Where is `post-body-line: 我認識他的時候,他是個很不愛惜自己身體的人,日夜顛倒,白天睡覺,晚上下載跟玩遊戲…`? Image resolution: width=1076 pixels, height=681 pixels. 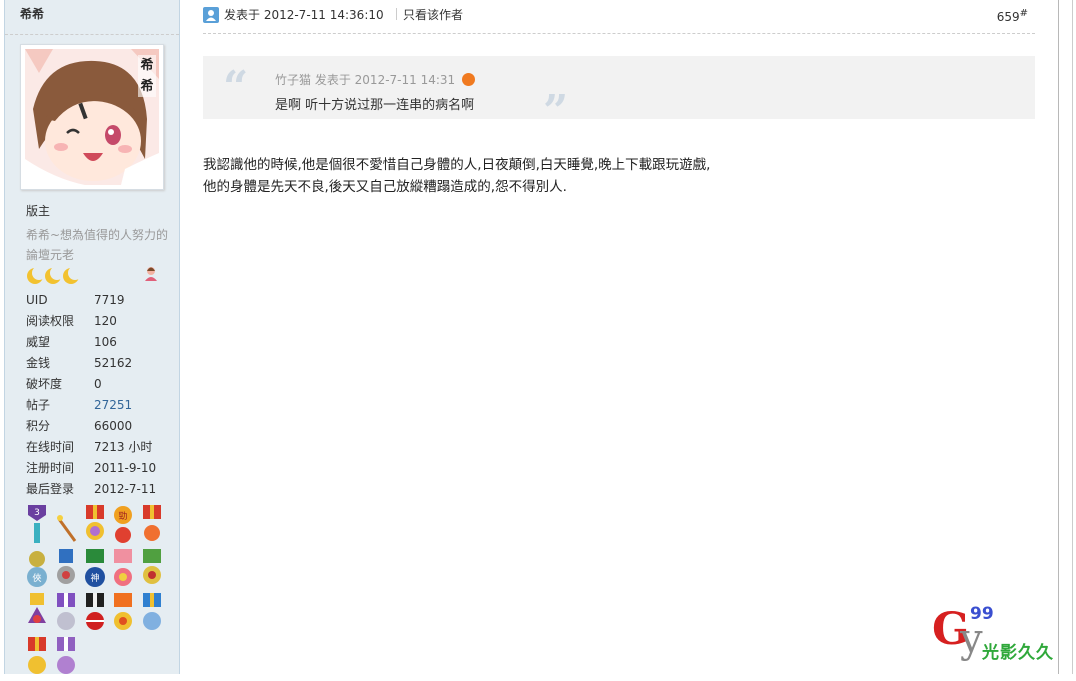 post-body-line: 我認識他的時候,他是個很不愛惜自己身體的人,日夜顛倒,白天睡覺,晚上下載跟玩遊戲… is located at coordinates (457, 165).